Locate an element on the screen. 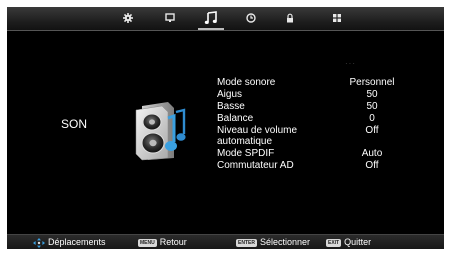 The height and width of the screenshot is (256, 451). tab-time is located at coordinates (251, 18).